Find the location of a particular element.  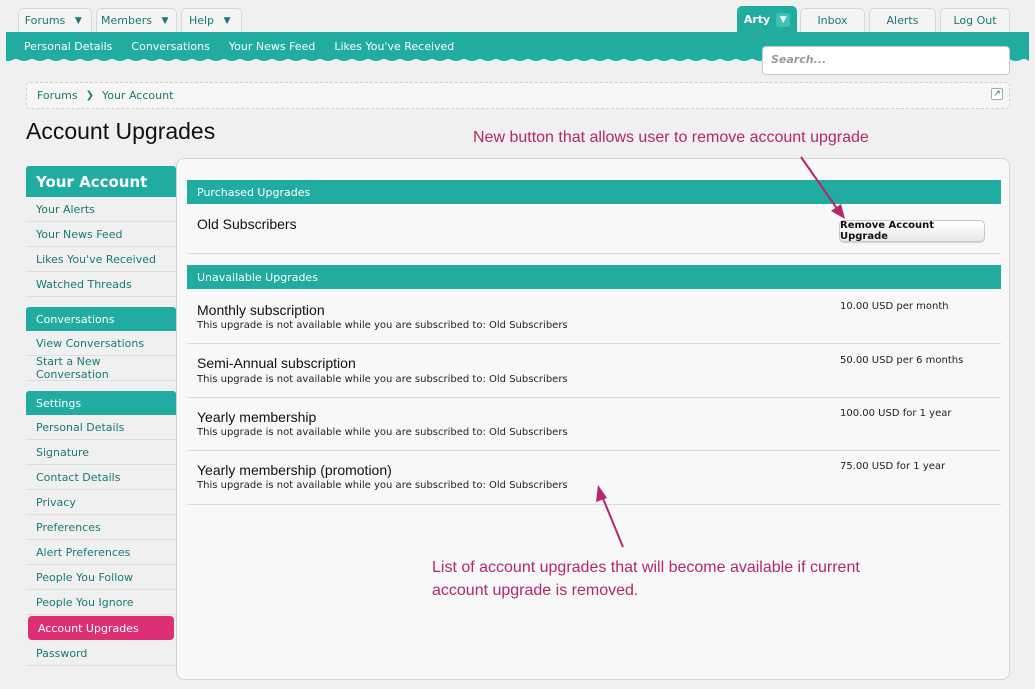

nav-tab-inbox: Inbox is located at coordinates (832, 20).